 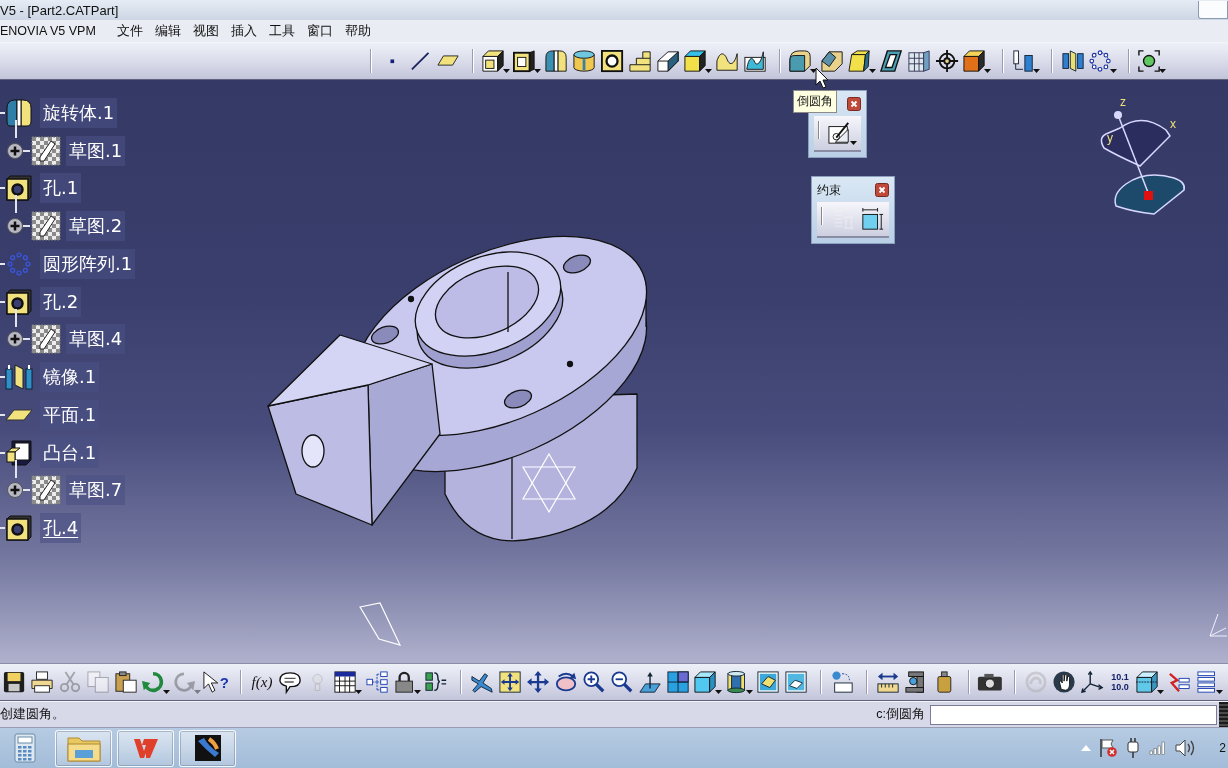 I want to click on tree-node: 孔.4, so click(x=61, y=528).